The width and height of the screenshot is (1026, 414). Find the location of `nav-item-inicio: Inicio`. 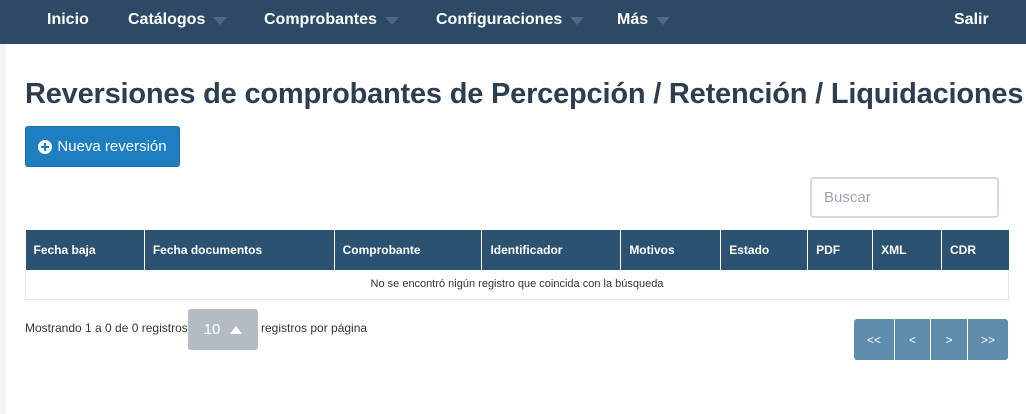

nav-item-inicio: Inicio is located at coordinates (68, 20).